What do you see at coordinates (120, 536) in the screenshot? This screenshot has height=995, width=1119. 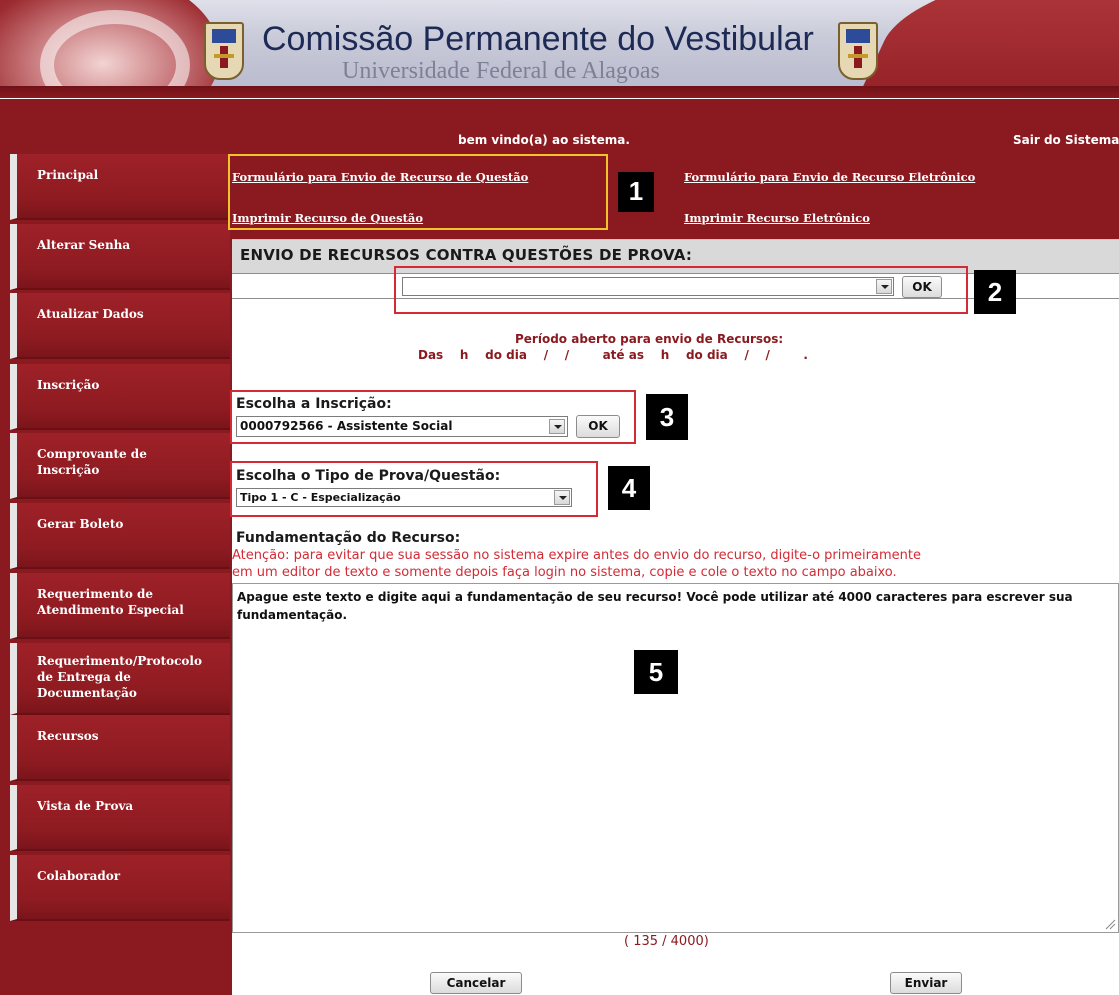 I see `sidebar-item-gerar-boleto: Gerar Boleto` at bounding box center [120, 536].